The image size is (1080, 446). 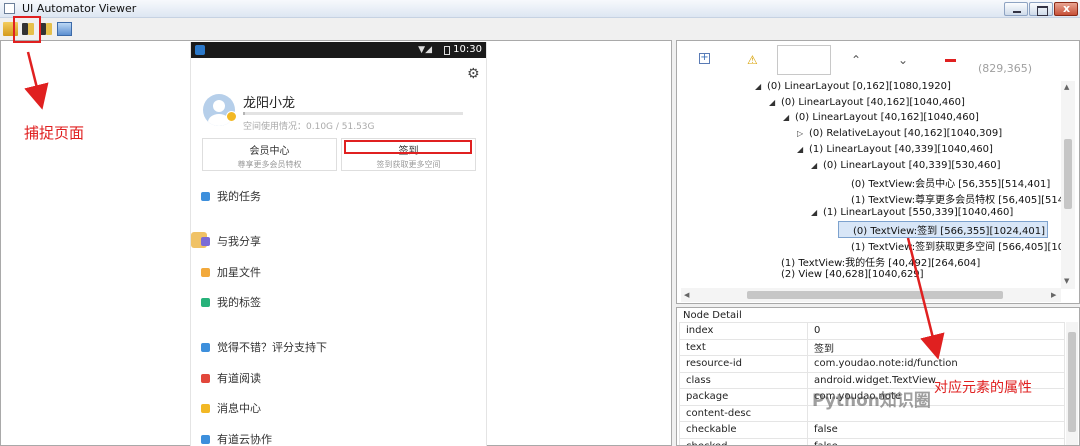 What do you see at coordinates (906, 165) in the screenshot?
I see `tree-node: ◢ (0) LinearLayout [40,339][530,460]` at bounding box center [906, 165].